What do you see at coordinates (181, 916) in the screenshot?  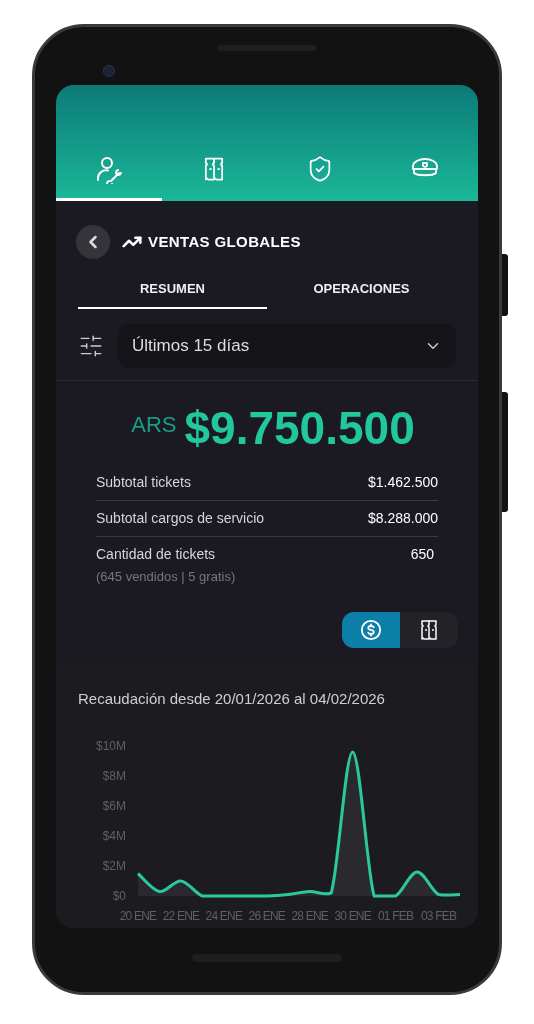 I see `x-axis-label: 22 ENE` at bounding box center [181, 916].